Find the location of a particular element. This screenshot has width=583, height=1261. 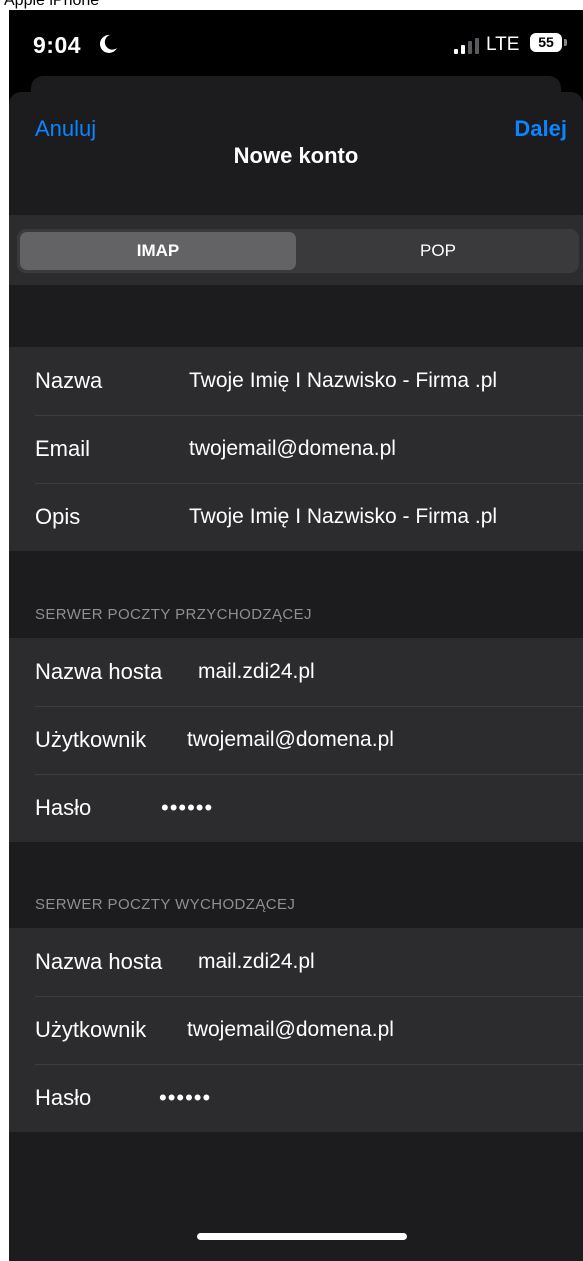

email-row: Email twojemail@domena.pl is located at coordinates (296, 449).